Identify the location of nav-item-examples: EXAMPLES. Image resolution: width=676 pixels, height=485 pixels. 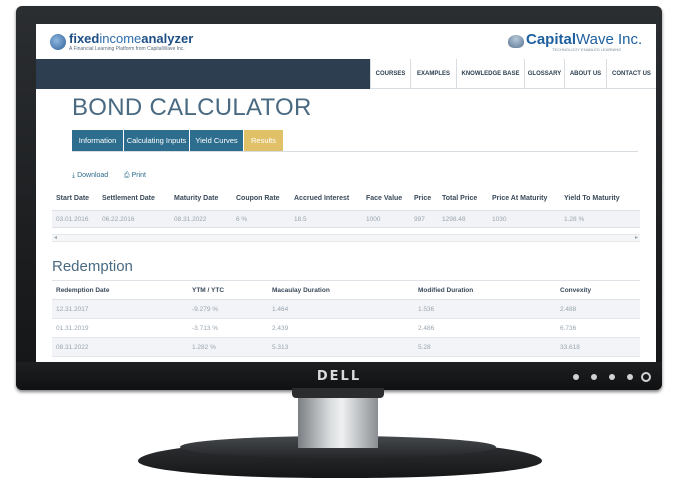
(433, 74).